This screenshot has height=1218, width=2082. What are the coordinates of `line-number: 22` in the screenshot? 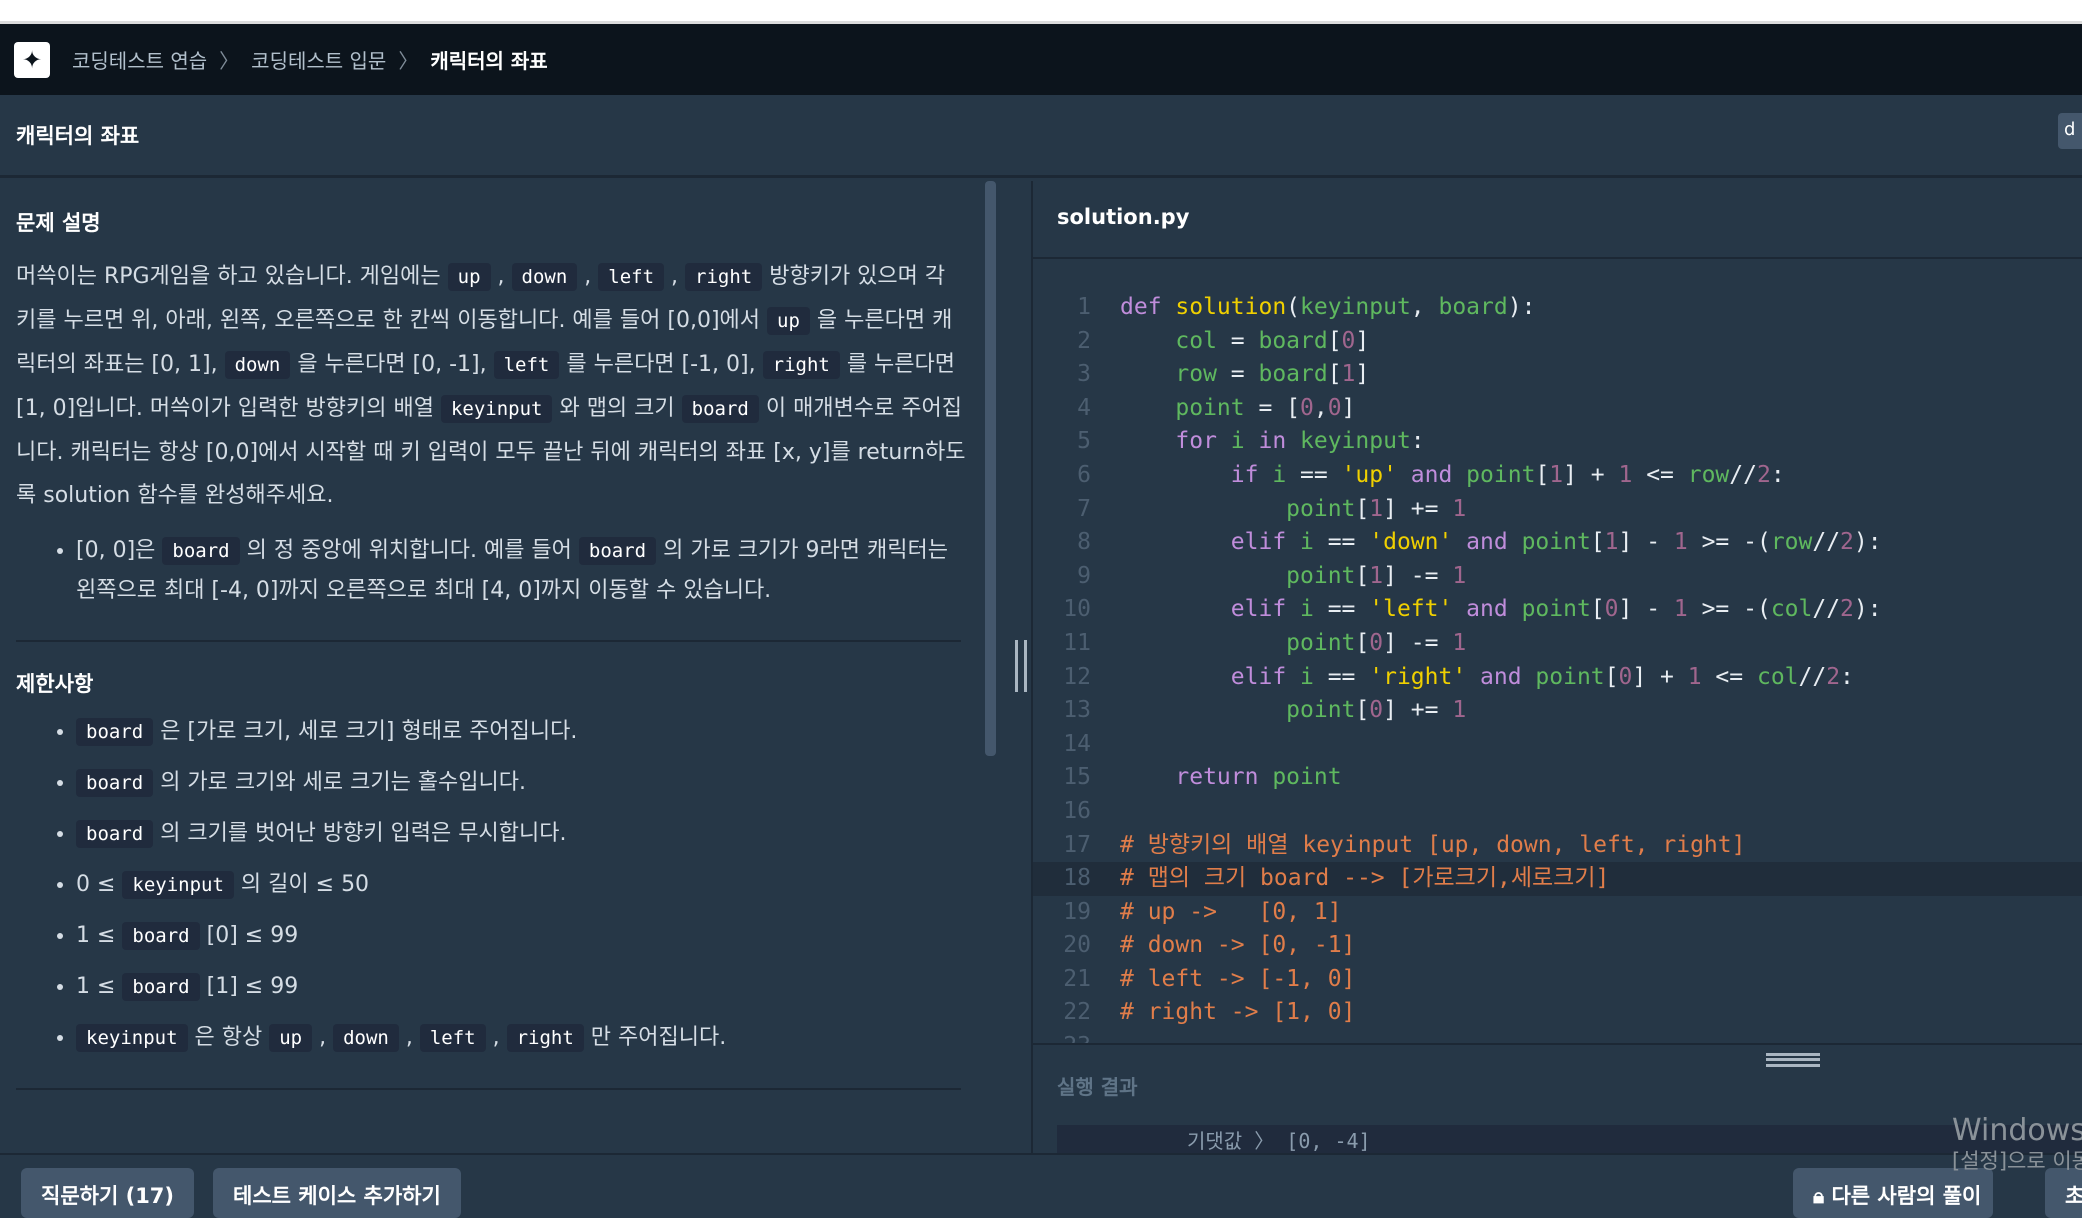 It's located at (1077, 1012).